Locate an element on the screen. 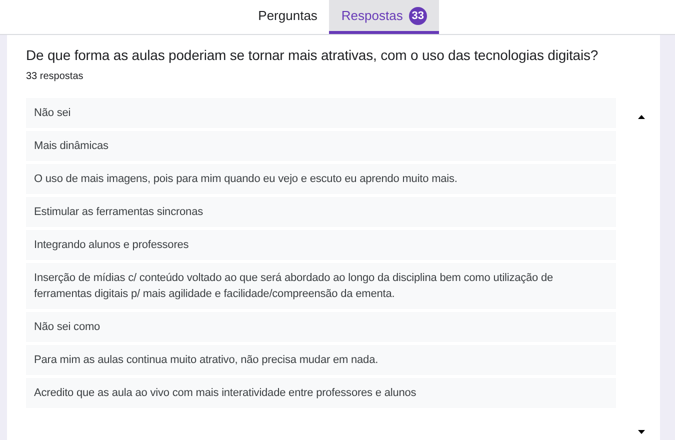 This screenshot has height=440, width=675. scroll-up-icon is located at coordinates (641, 117).